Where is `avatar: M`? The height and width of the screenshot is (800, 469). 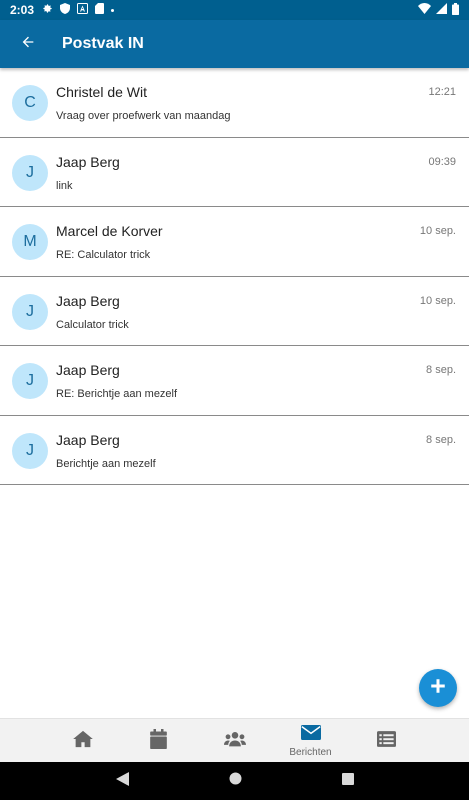 avatar: M is located at coordinates (30, 242).